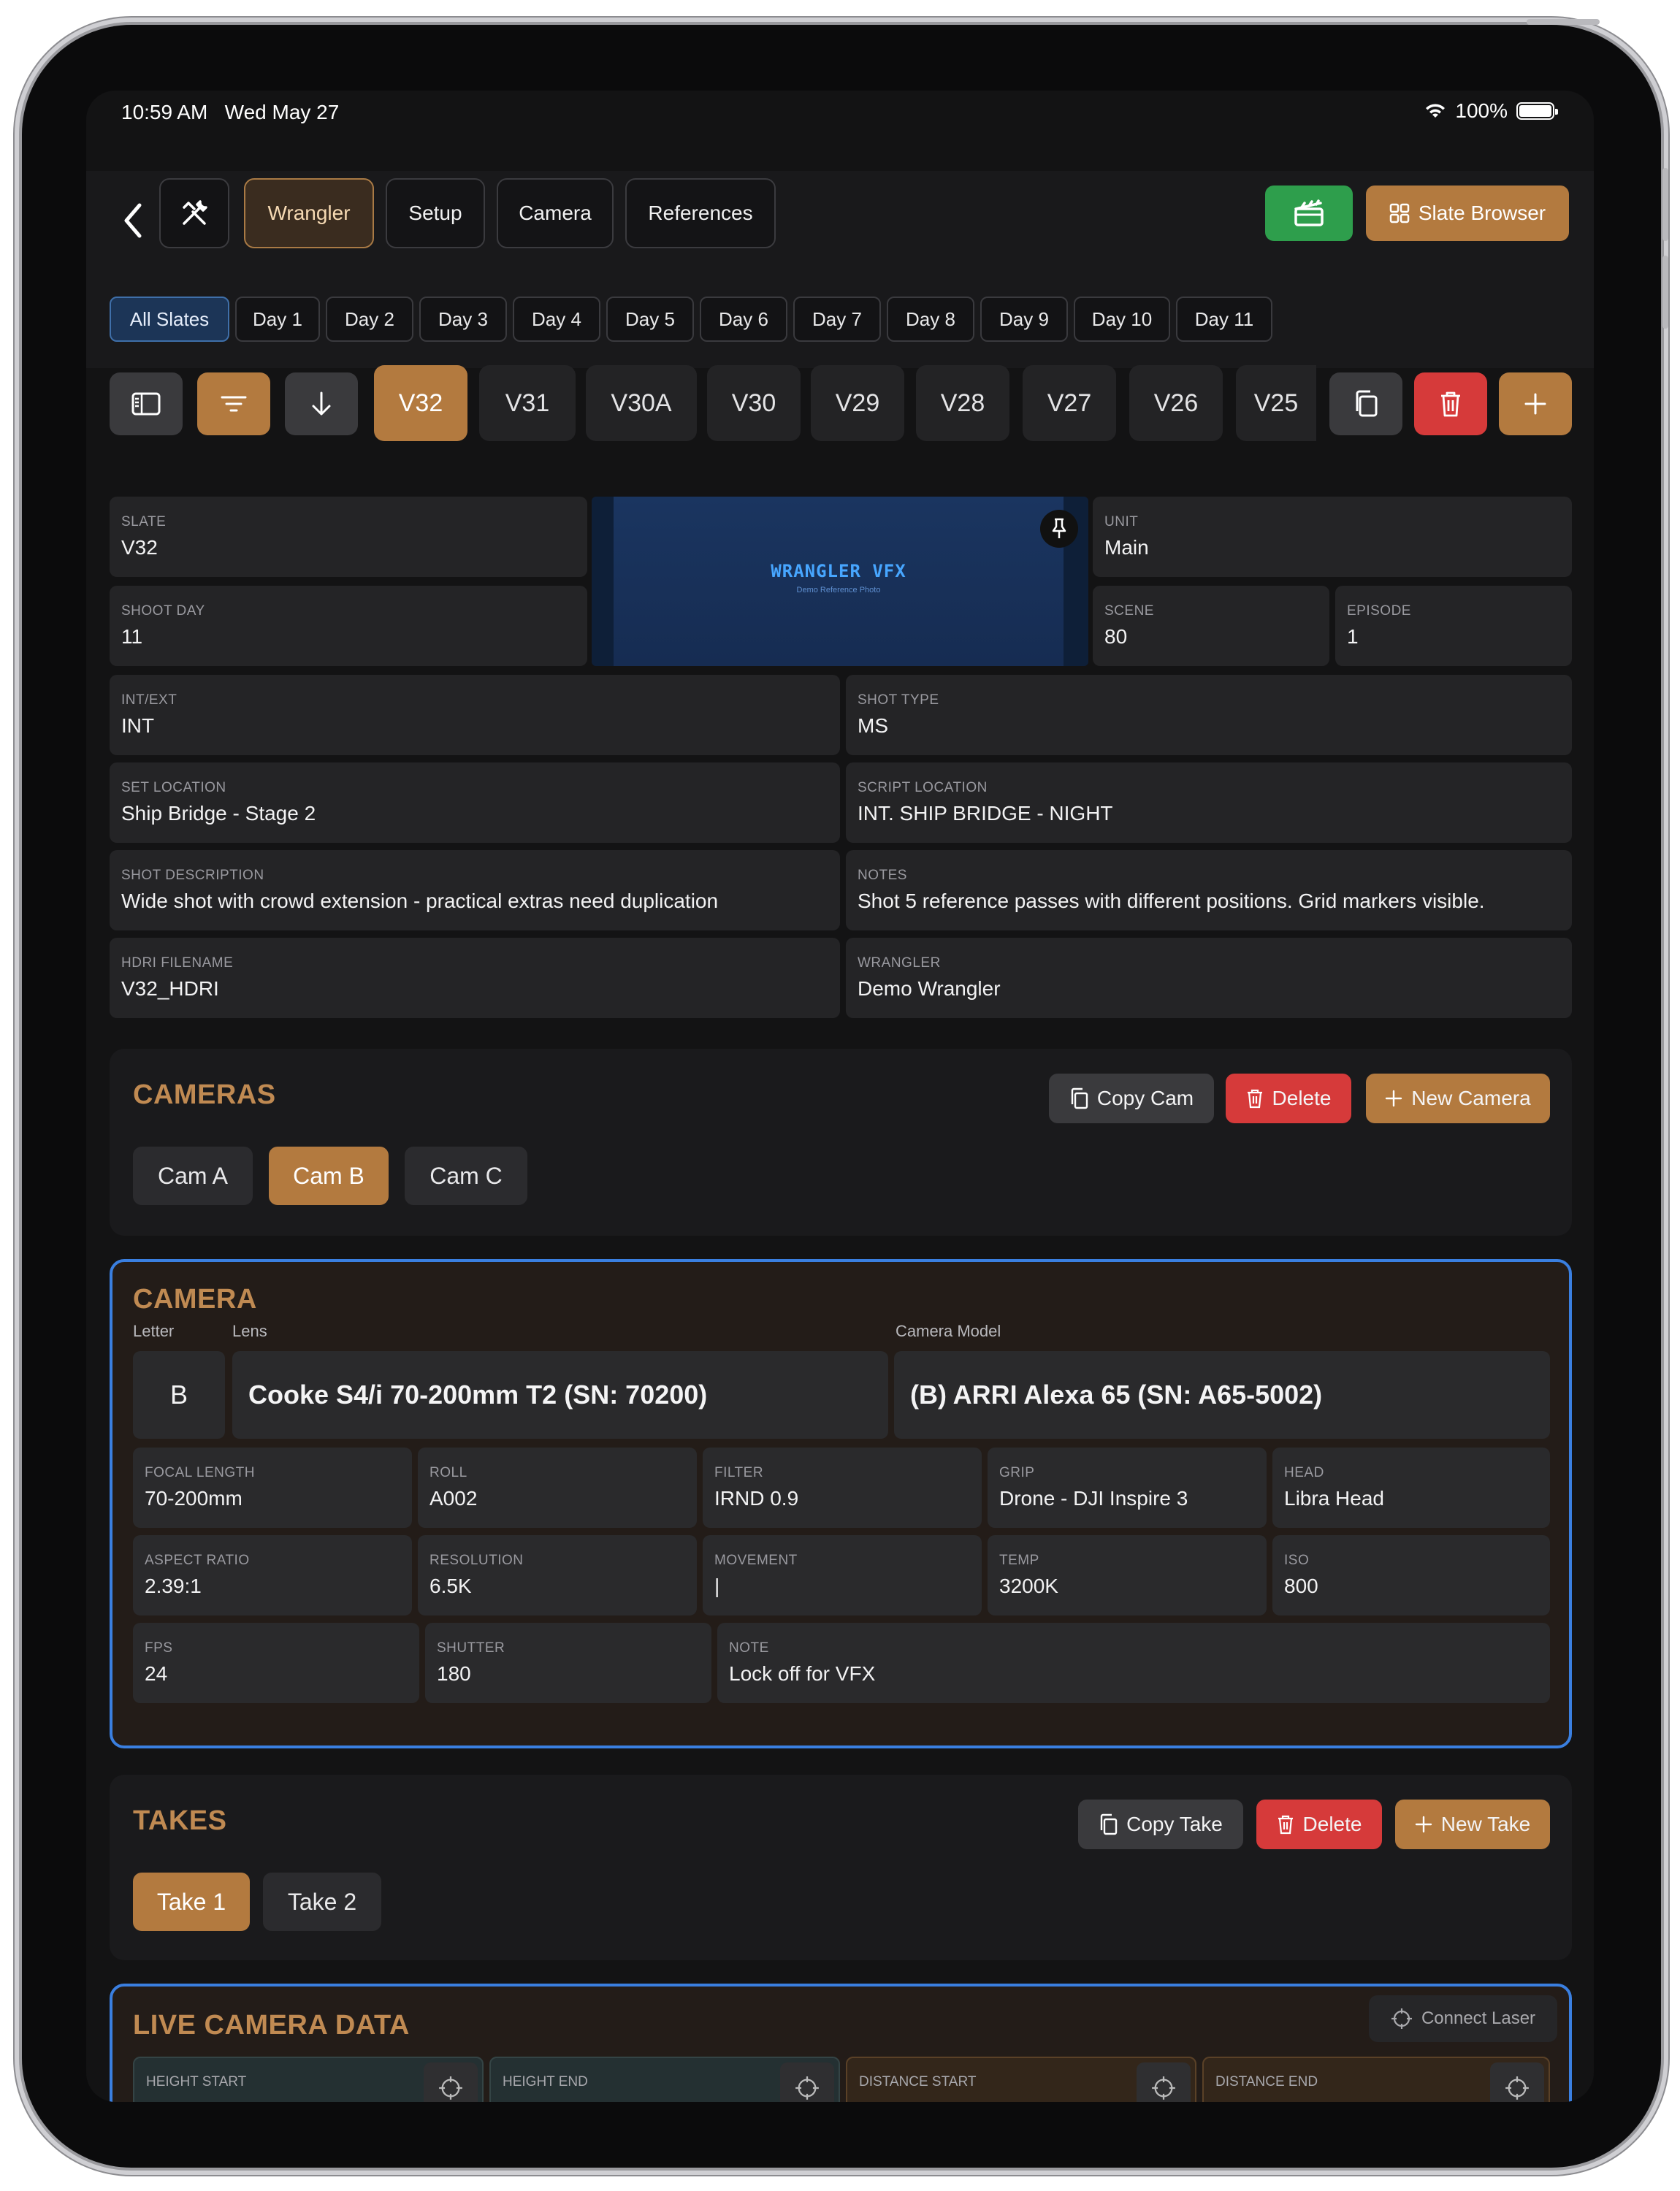 The image size is (1680, 2191). Describe the element at coordinates (1376, 2079) in the screenshot. I see `field-distance-end: DISTANCE END` at that location.